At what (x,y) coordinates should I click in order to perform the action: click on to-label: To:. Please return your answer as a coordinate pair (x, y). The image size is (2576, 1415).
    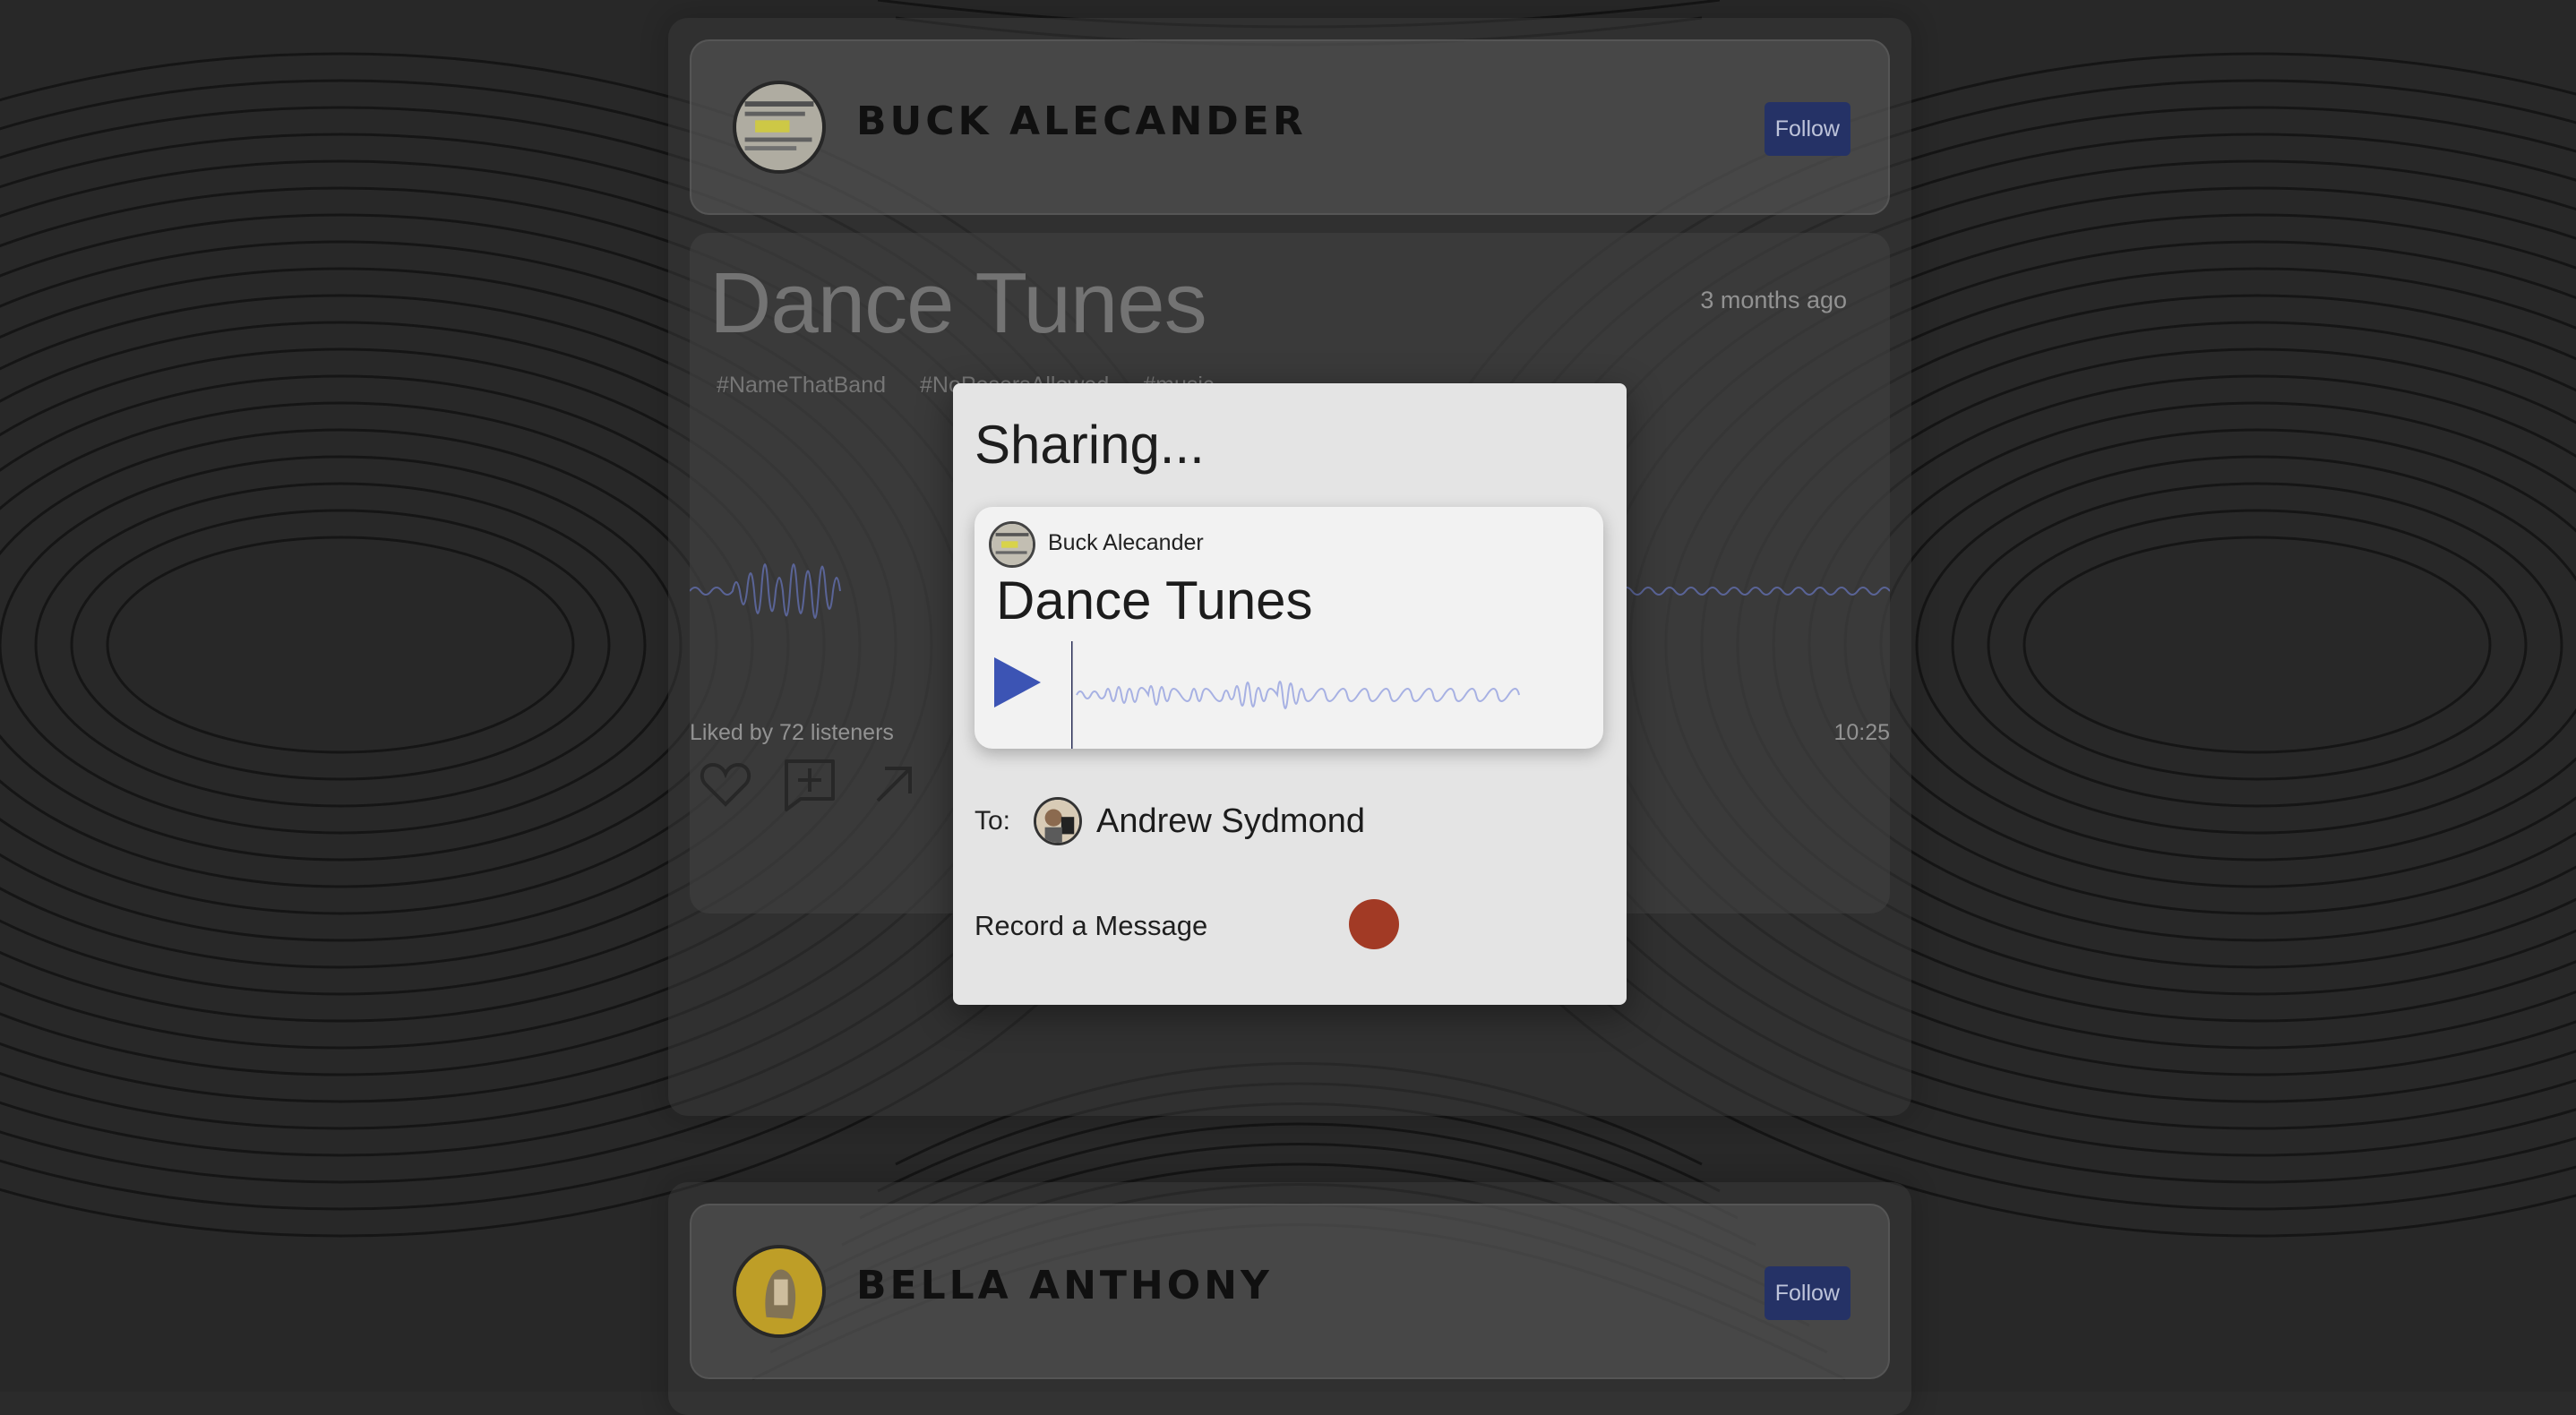
    Looking at the image, I should click on (993, 821).